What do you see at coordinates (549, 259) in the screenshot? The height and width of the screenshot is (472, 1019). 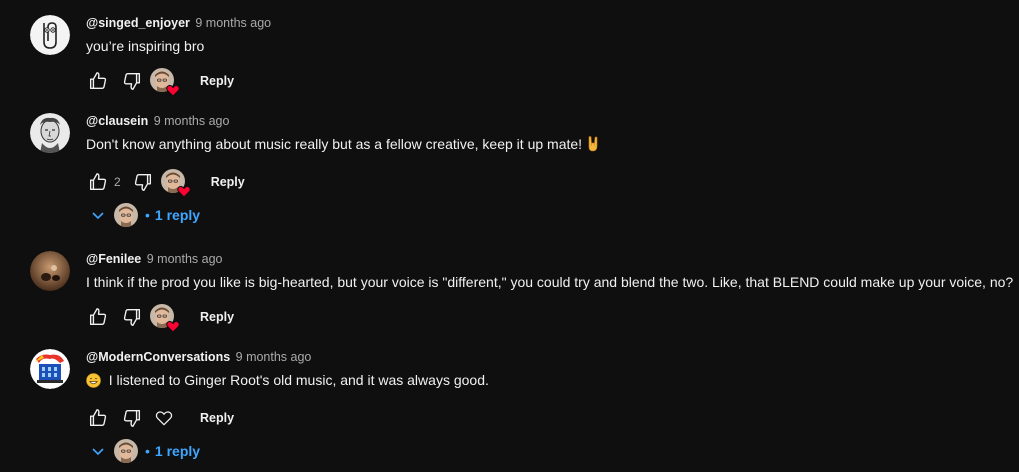 I see `comment-header: @Fenilee 9 months ago` at bounding box center [549, 259].